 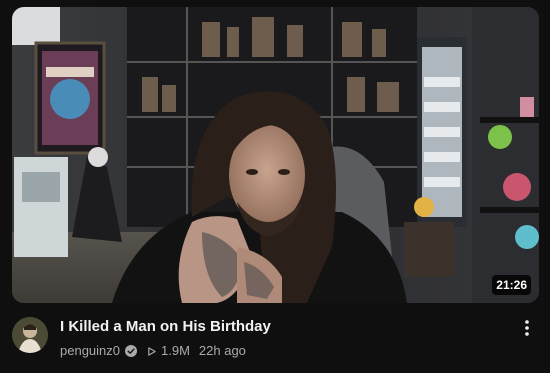 I want to click on more-options-button, so click(x=527, y=328).